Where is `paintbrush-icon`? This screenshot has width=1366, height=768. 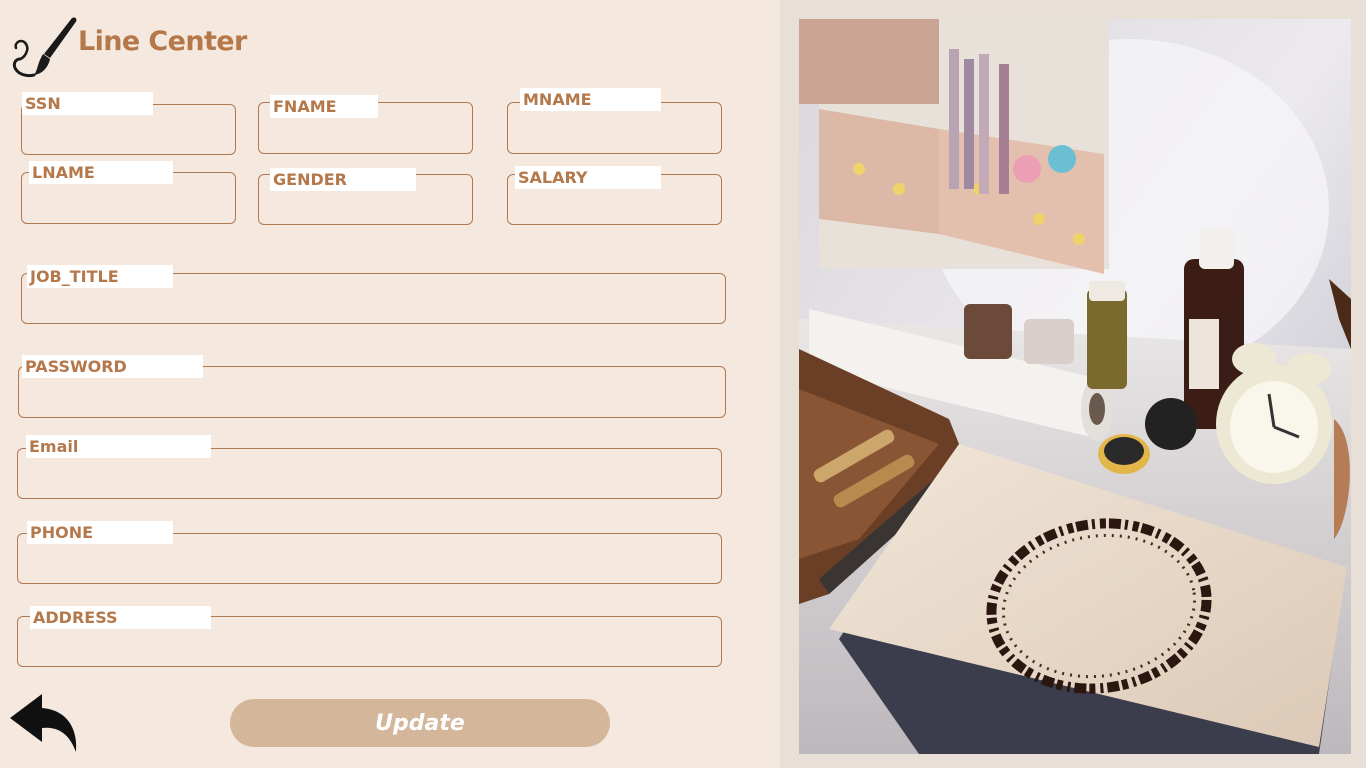
paintbrush-icon is located at coordinates (44, 47).